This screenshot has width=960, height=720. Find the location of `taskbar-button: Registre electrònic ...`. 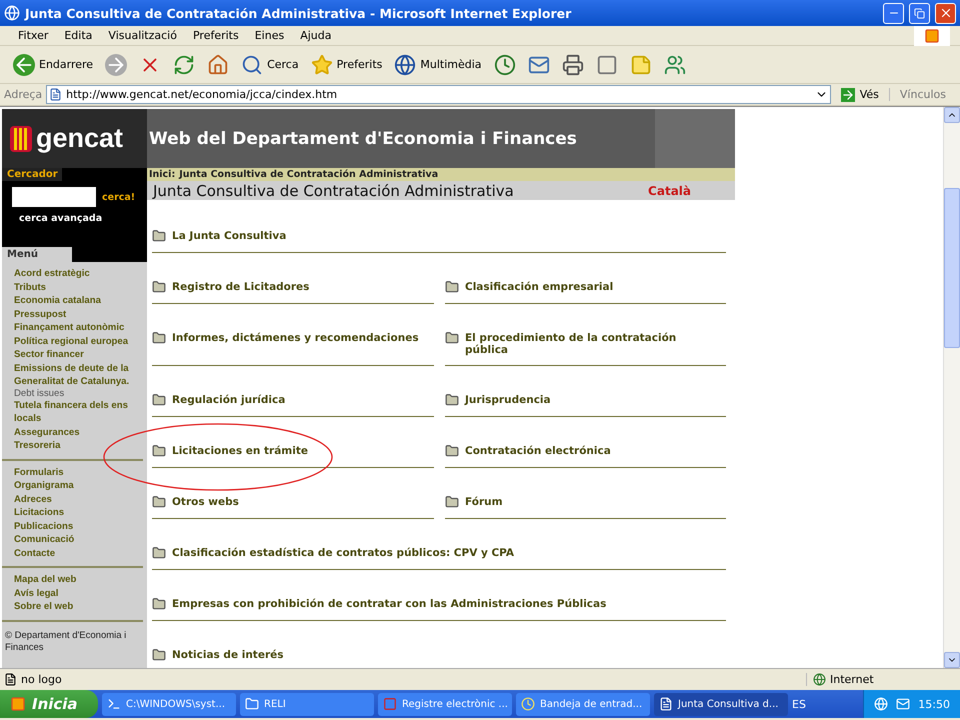

taskbar-button: Registre electrònic ... is located at coordinates (445, 704).